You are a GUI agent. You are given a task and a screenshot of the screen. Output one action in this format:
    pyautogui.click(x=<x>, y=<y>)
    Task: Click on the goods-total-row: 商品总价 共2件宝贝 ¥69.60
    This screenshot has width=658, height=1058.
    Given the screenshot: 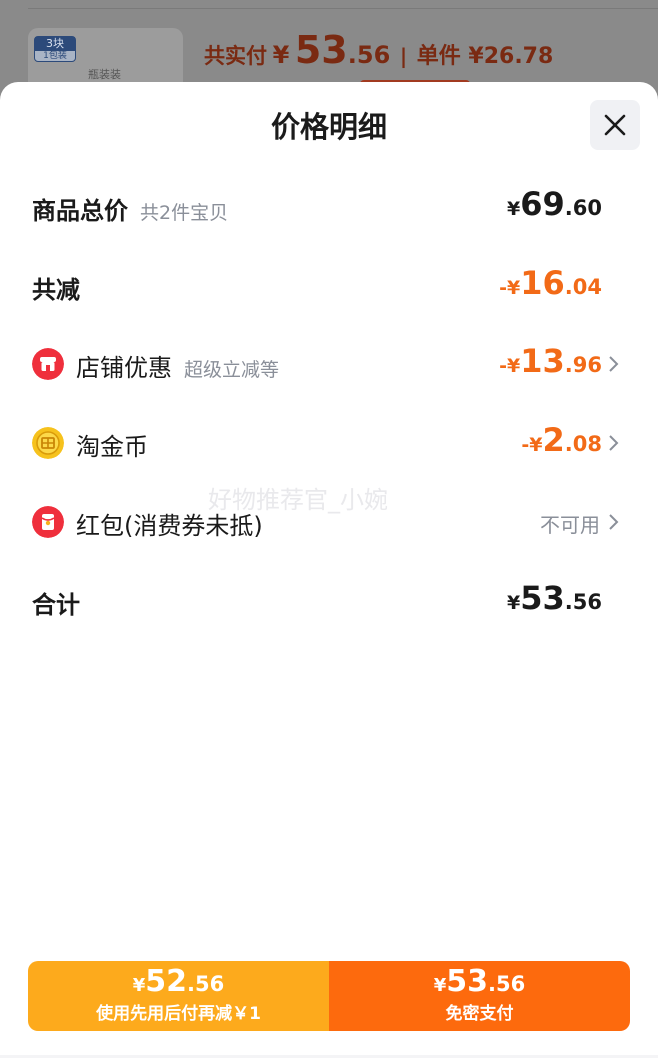 What is the action you would take?
    pyautogui.click(x=329, y=207)
    